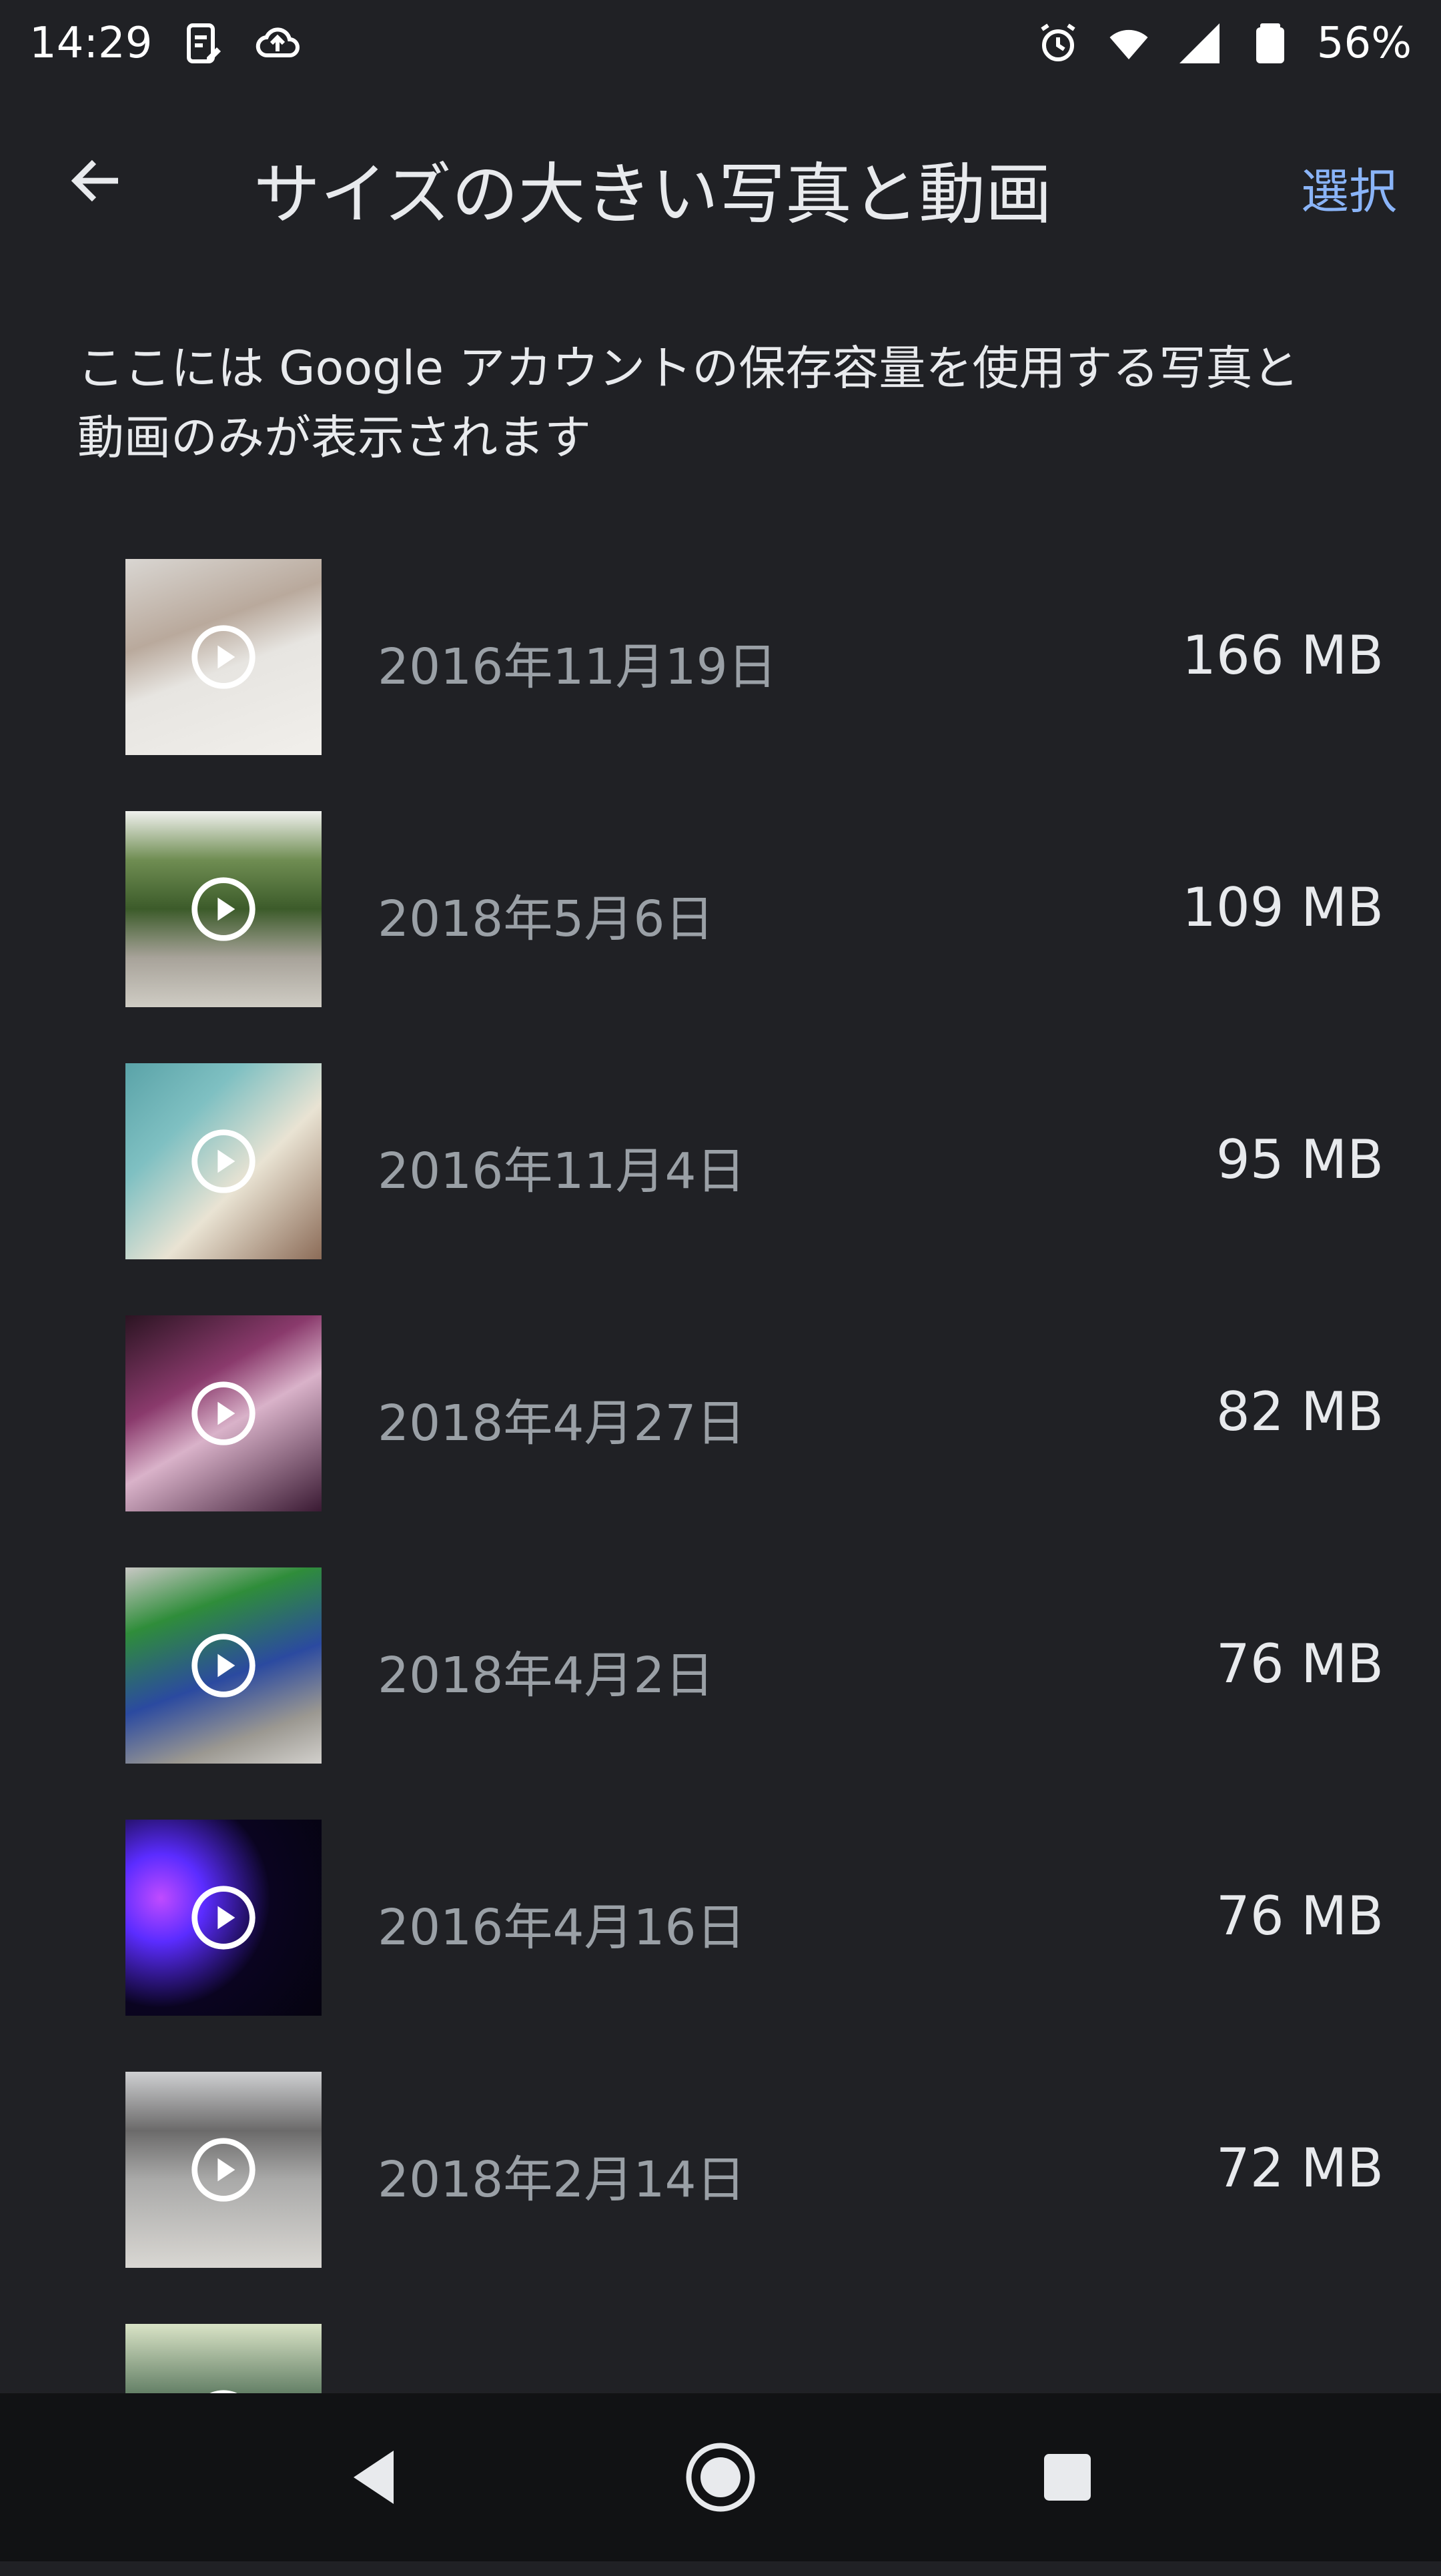 This screenshot has height=2576, width=1441. What do you see at coordinates (653, 194) in the screenshot?
I see `page-title: サイズの大きい写真と動画` at bounding box center [653, 194].